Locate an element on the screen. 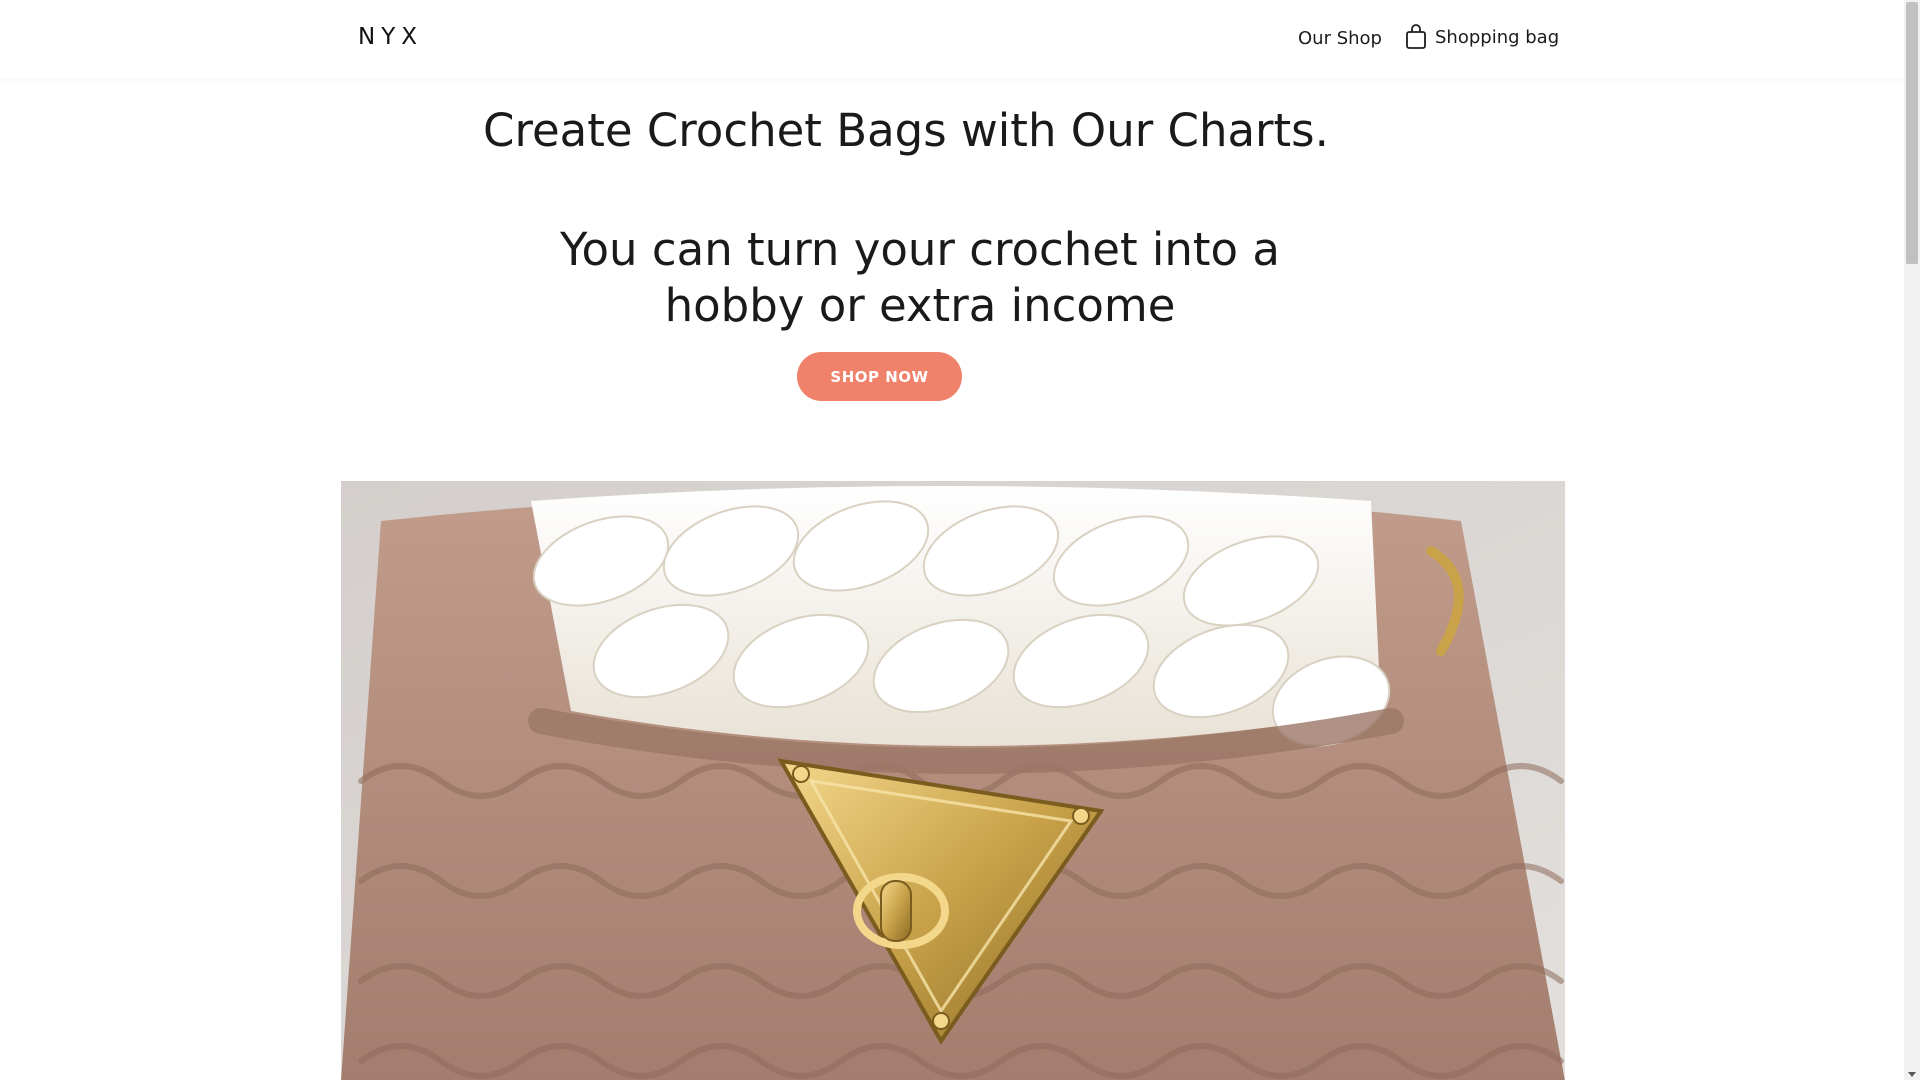 The height and width of the screenshot is (1080, 1920). scroll-down-arrow-icon is located at coordinates (1912, 1074).